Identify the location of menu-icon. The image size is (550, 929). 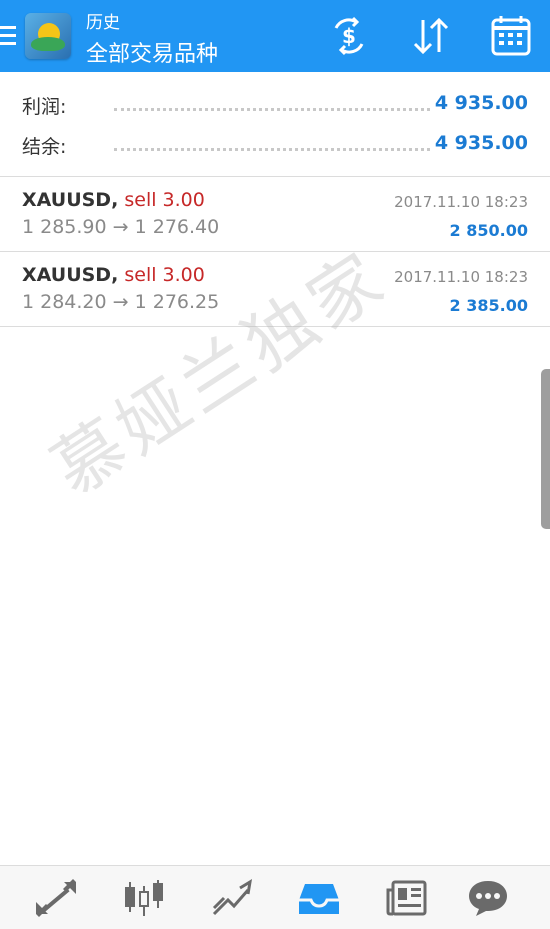
(8, 37).